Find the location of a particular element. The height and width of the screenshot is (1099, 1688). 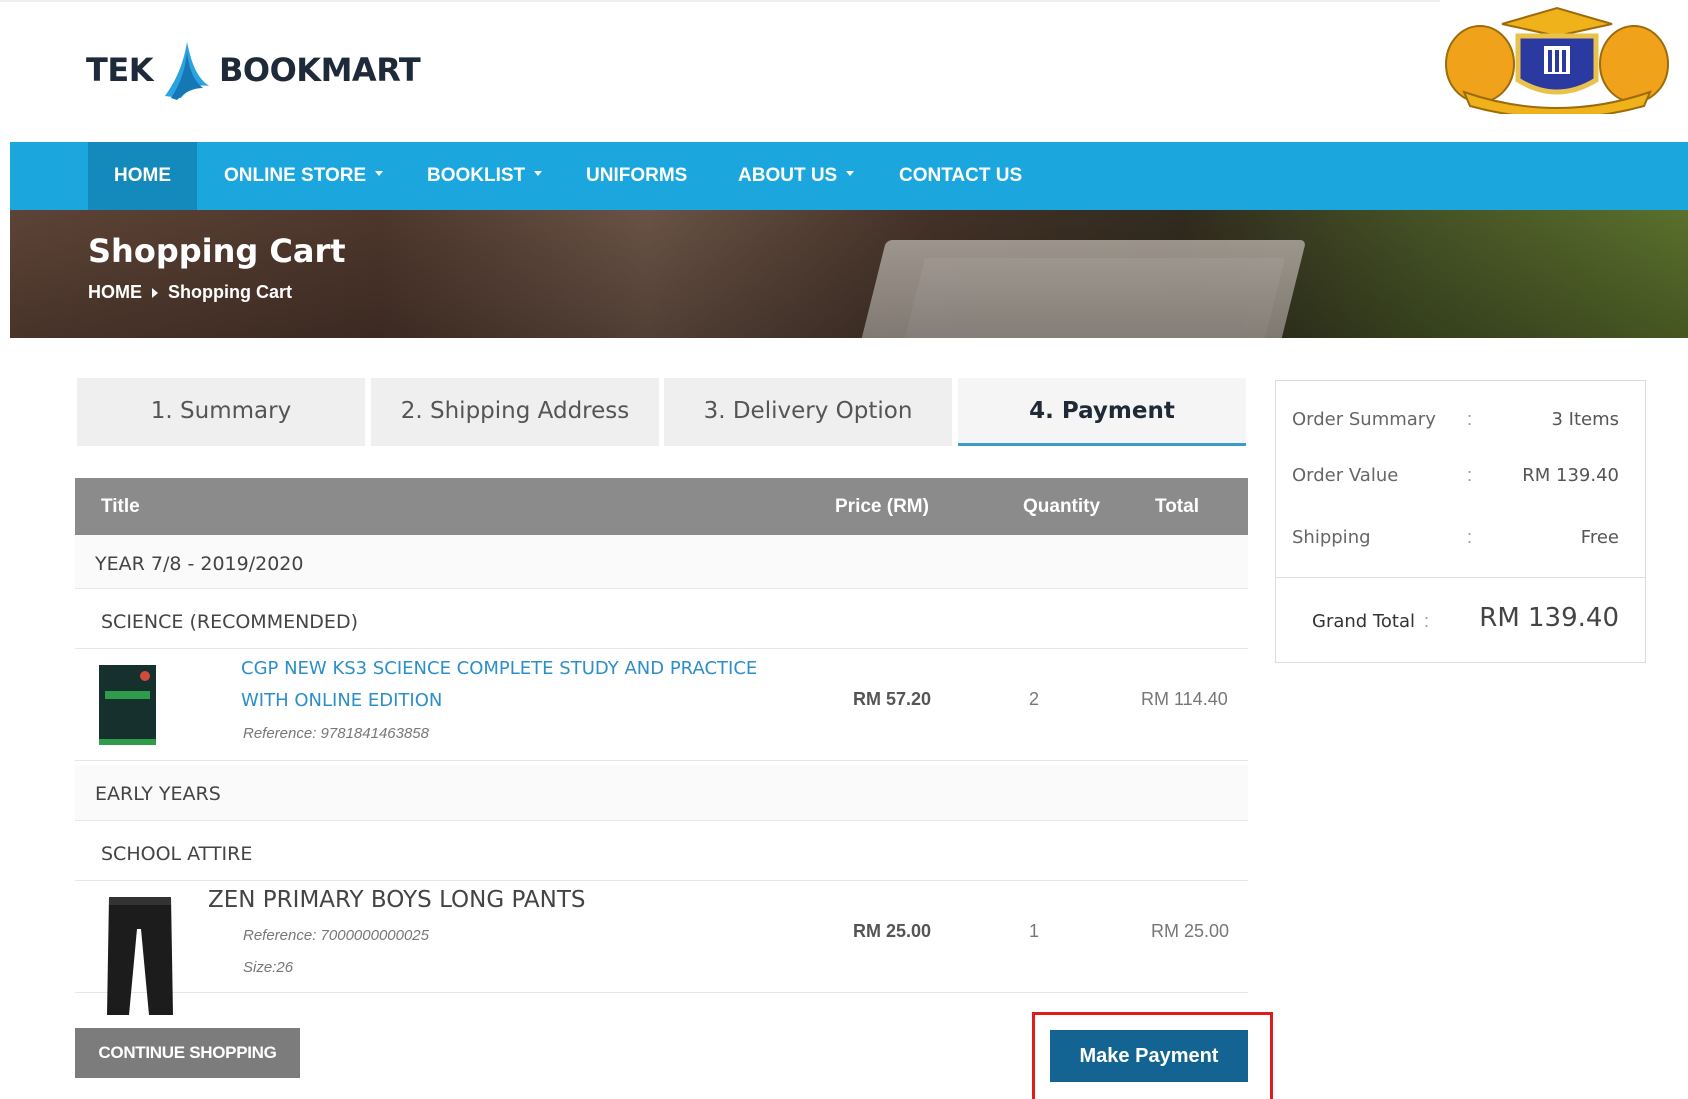

school-crest-icon is located at coordinates (1557, 60).